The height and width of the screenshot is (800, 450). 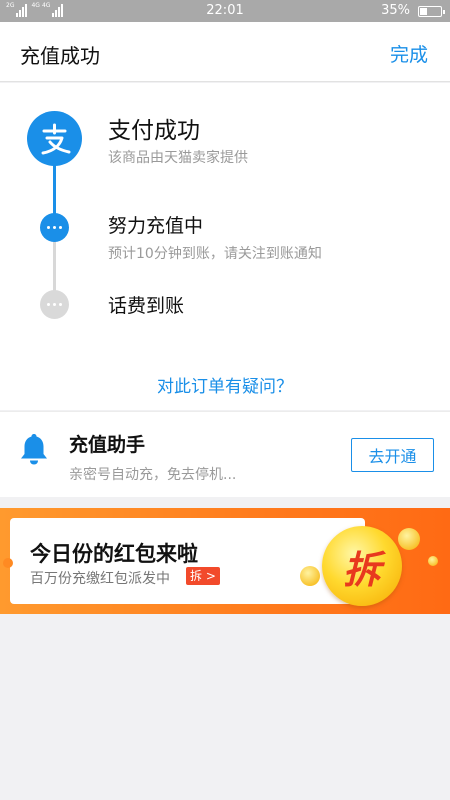 I want to click on activate-button: 去开通, so click(x=392, y=455).